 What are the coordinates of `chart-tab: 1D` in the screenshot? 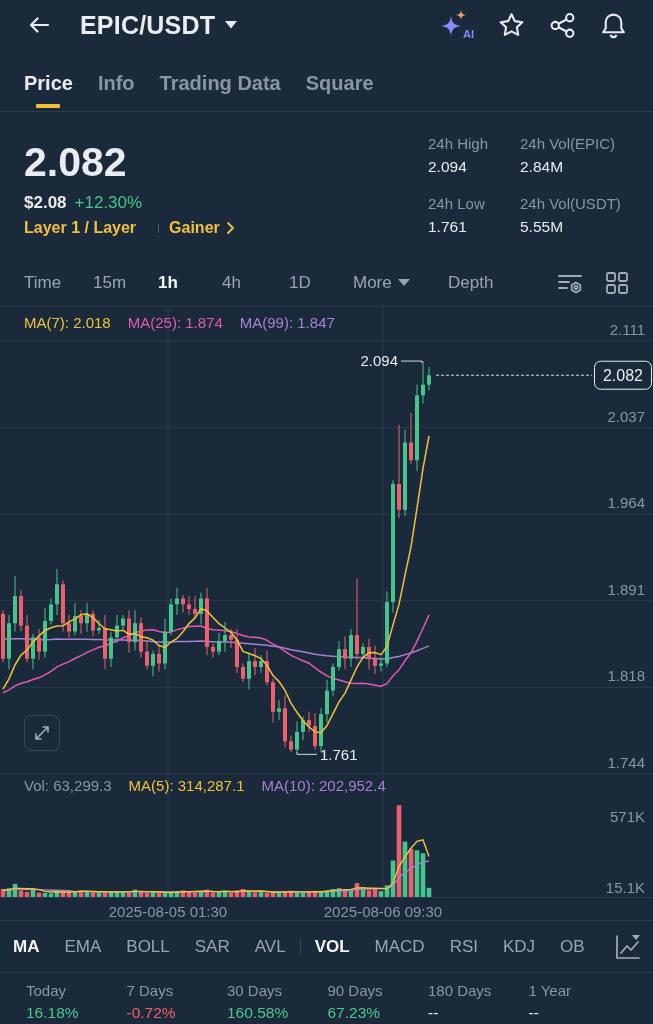 It's located at (300, 282).